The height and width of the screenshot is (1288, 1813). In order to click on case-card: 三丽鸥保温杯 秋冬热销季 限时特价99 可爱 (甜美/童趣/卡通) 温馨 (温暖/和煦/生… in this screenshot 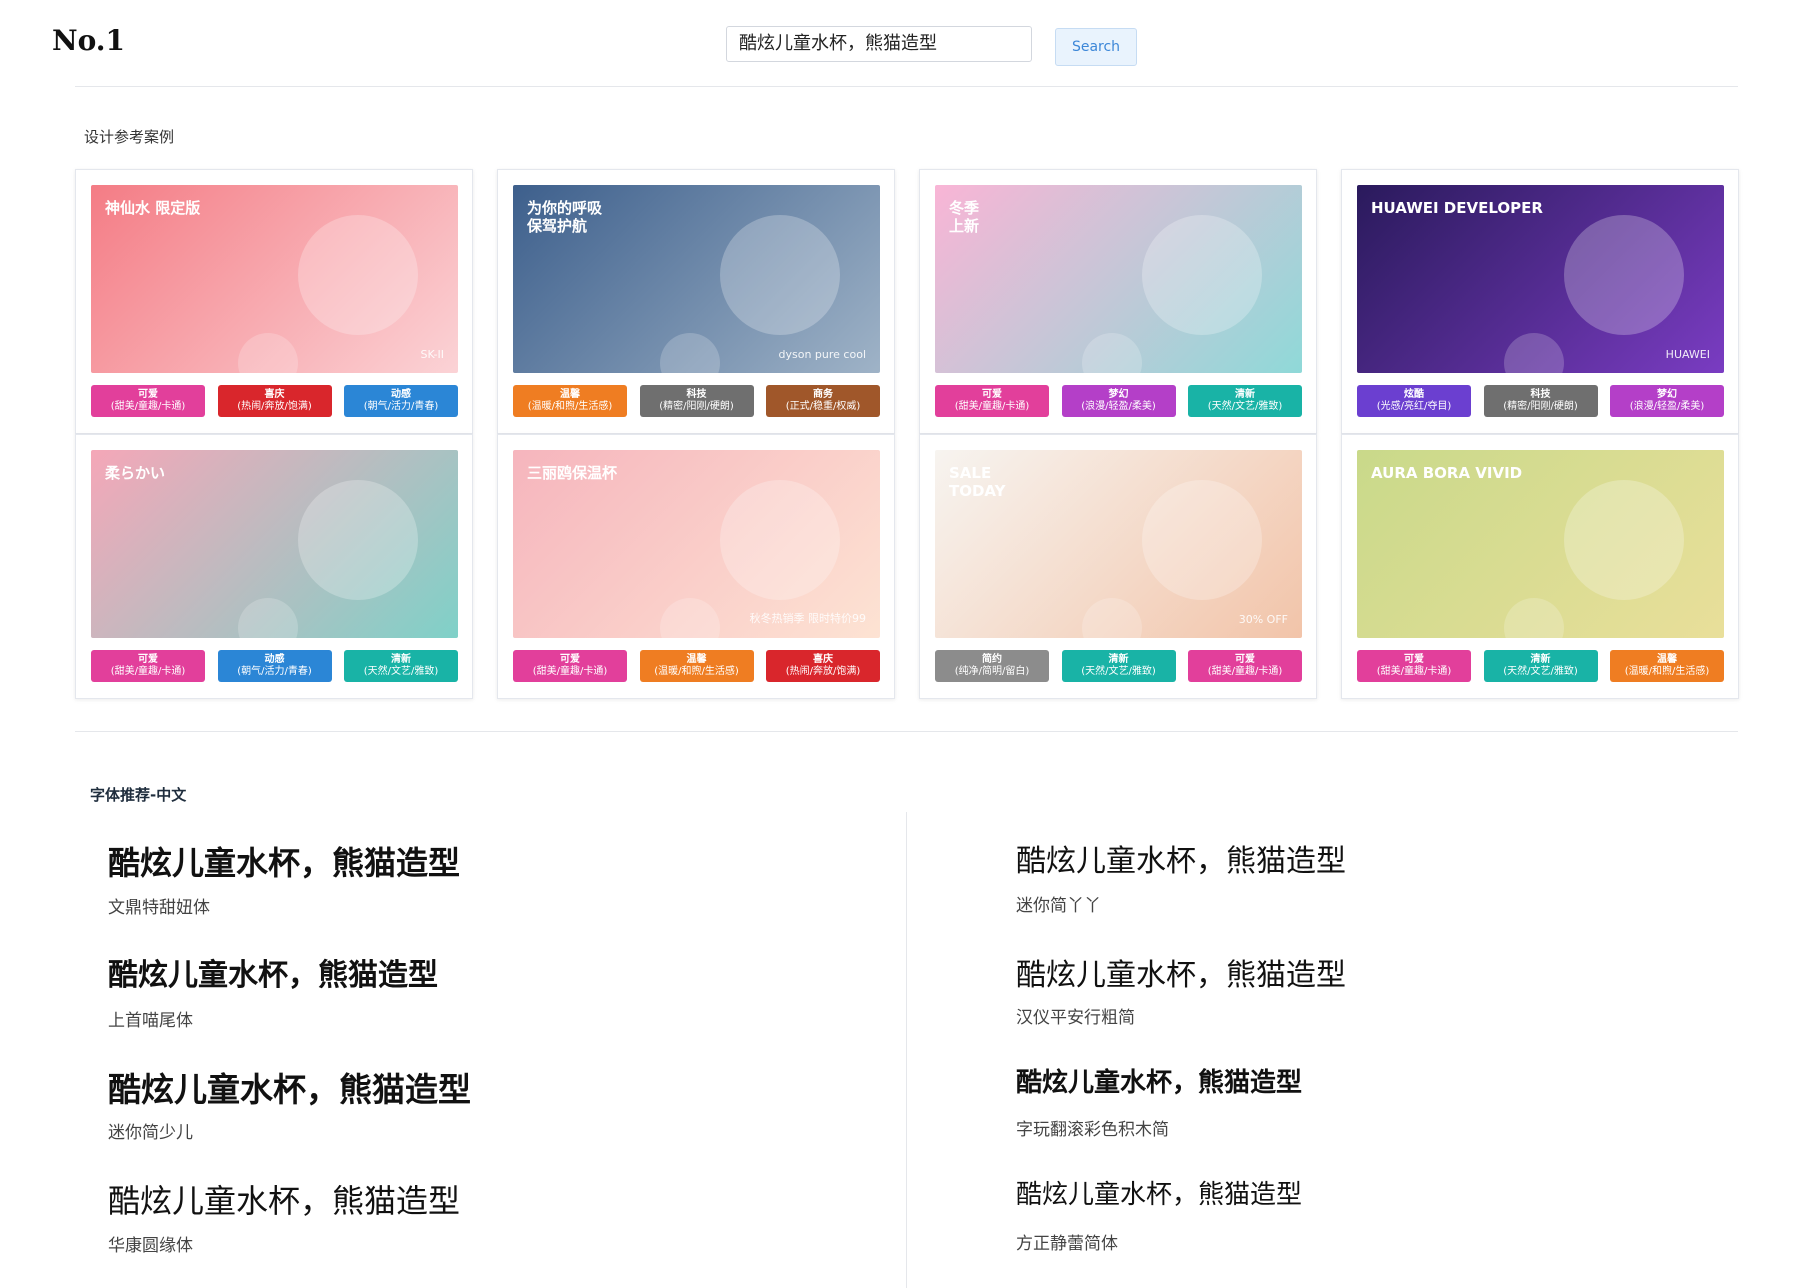, I will do `click(696, 566)`.